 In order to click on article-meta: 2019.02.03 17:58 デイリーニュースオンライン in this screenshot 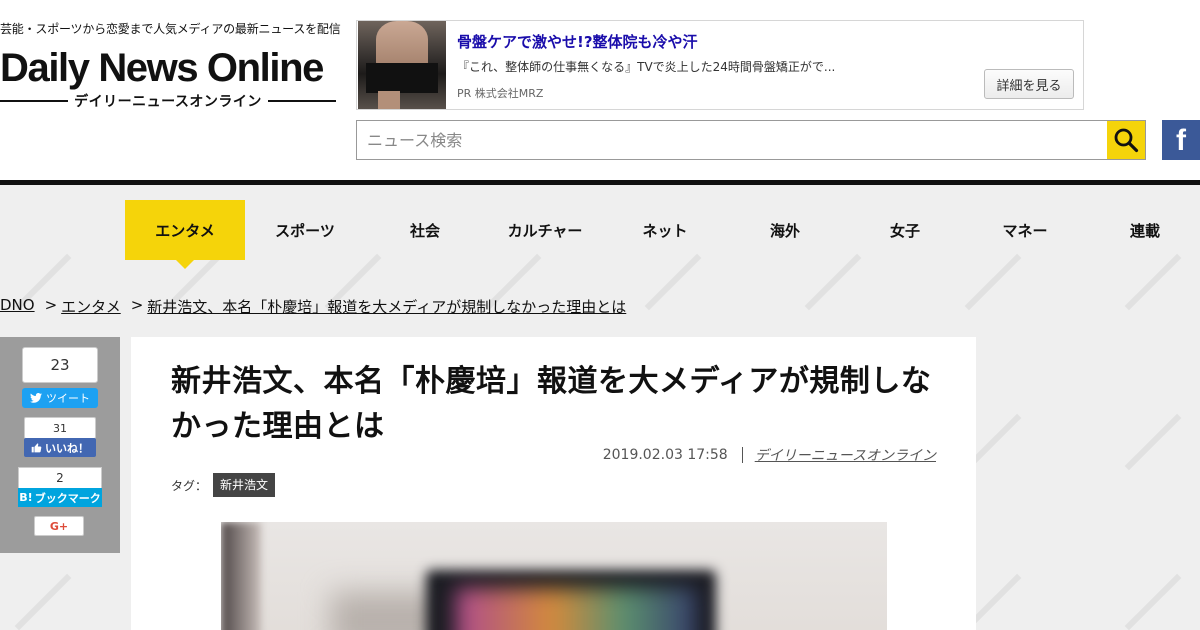, I will do `click(769, 455)`.